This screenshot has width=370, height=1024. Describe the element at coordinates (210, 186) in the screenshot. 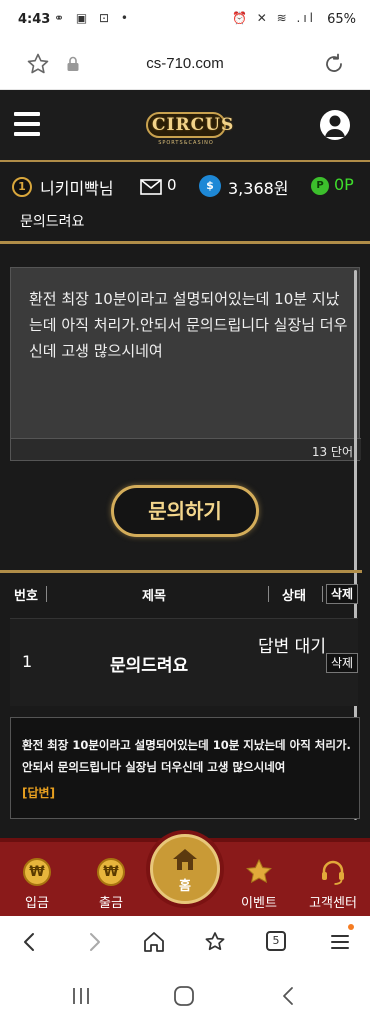

I see `money-bag-icon: $` at that location.